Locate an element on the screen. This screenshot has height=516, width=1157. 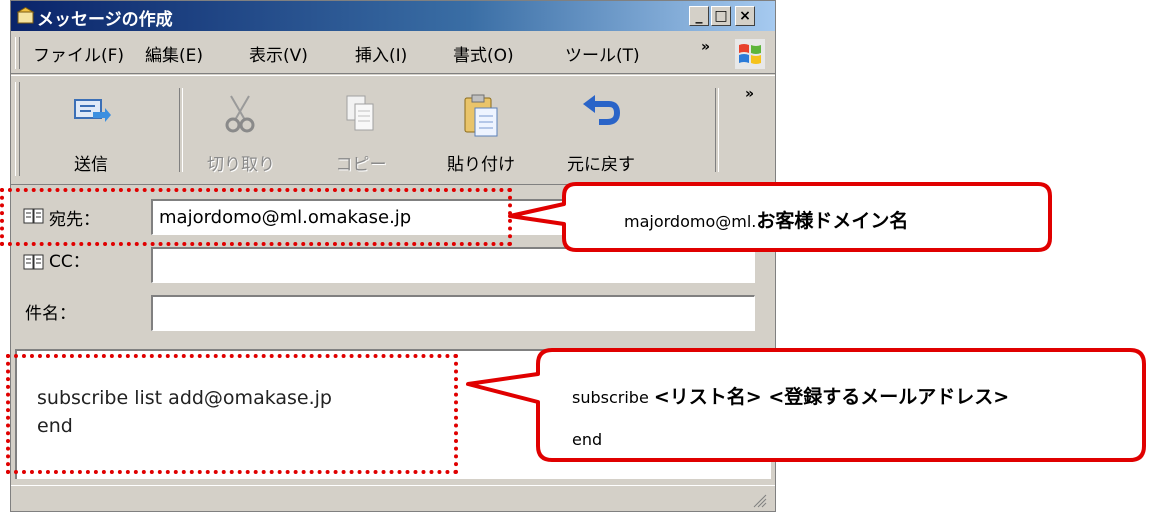
resize-grip-icon is located at coordinates (759, 500).